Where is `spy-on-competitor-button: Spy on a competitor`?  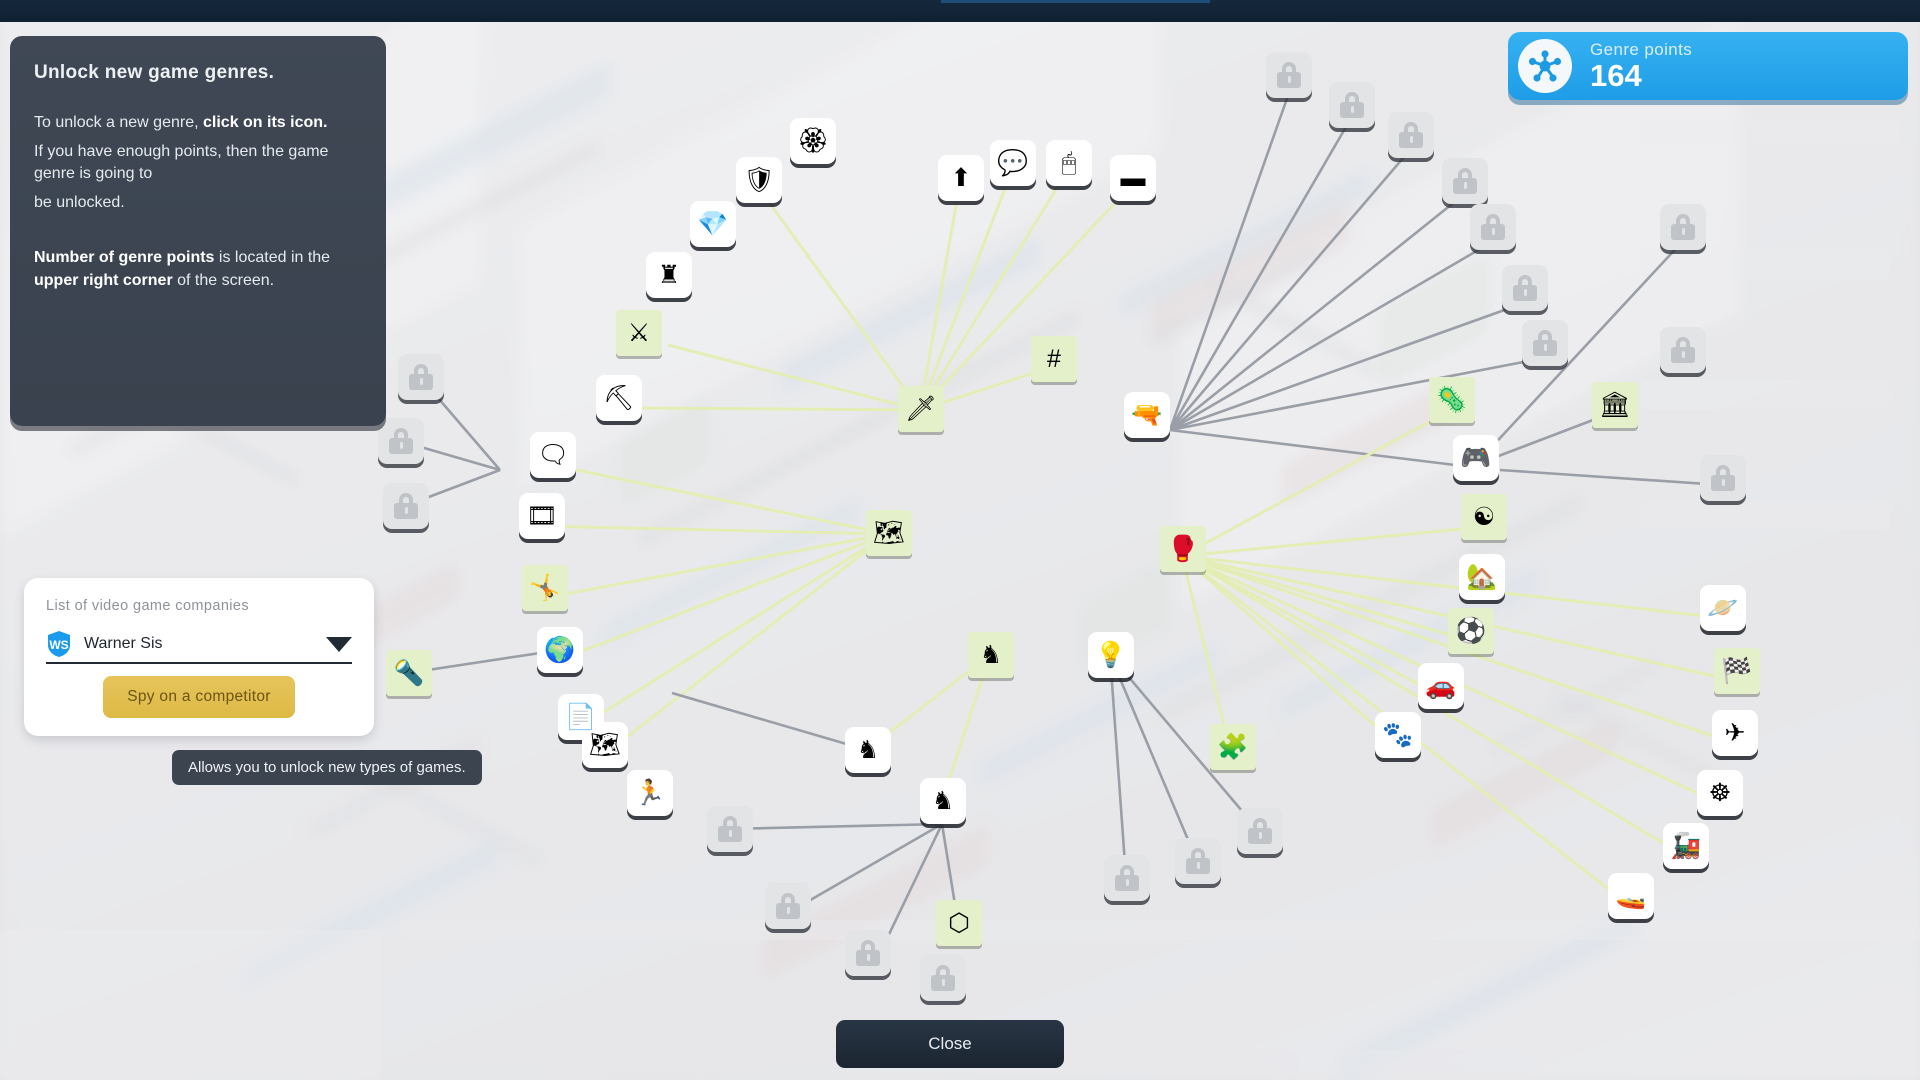
spy-on-competitor-button: Spy on a competitor is located at coordinates (199, 697).